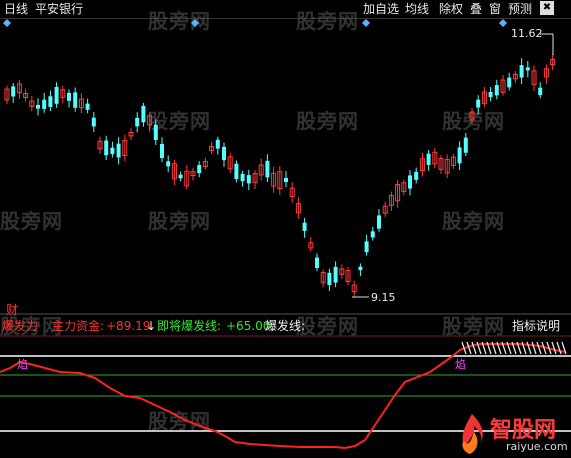 The height and width of the screenshot is (458, 571). I want to click on site-logo: 智股网 raiyue.com, so click(510, 434).